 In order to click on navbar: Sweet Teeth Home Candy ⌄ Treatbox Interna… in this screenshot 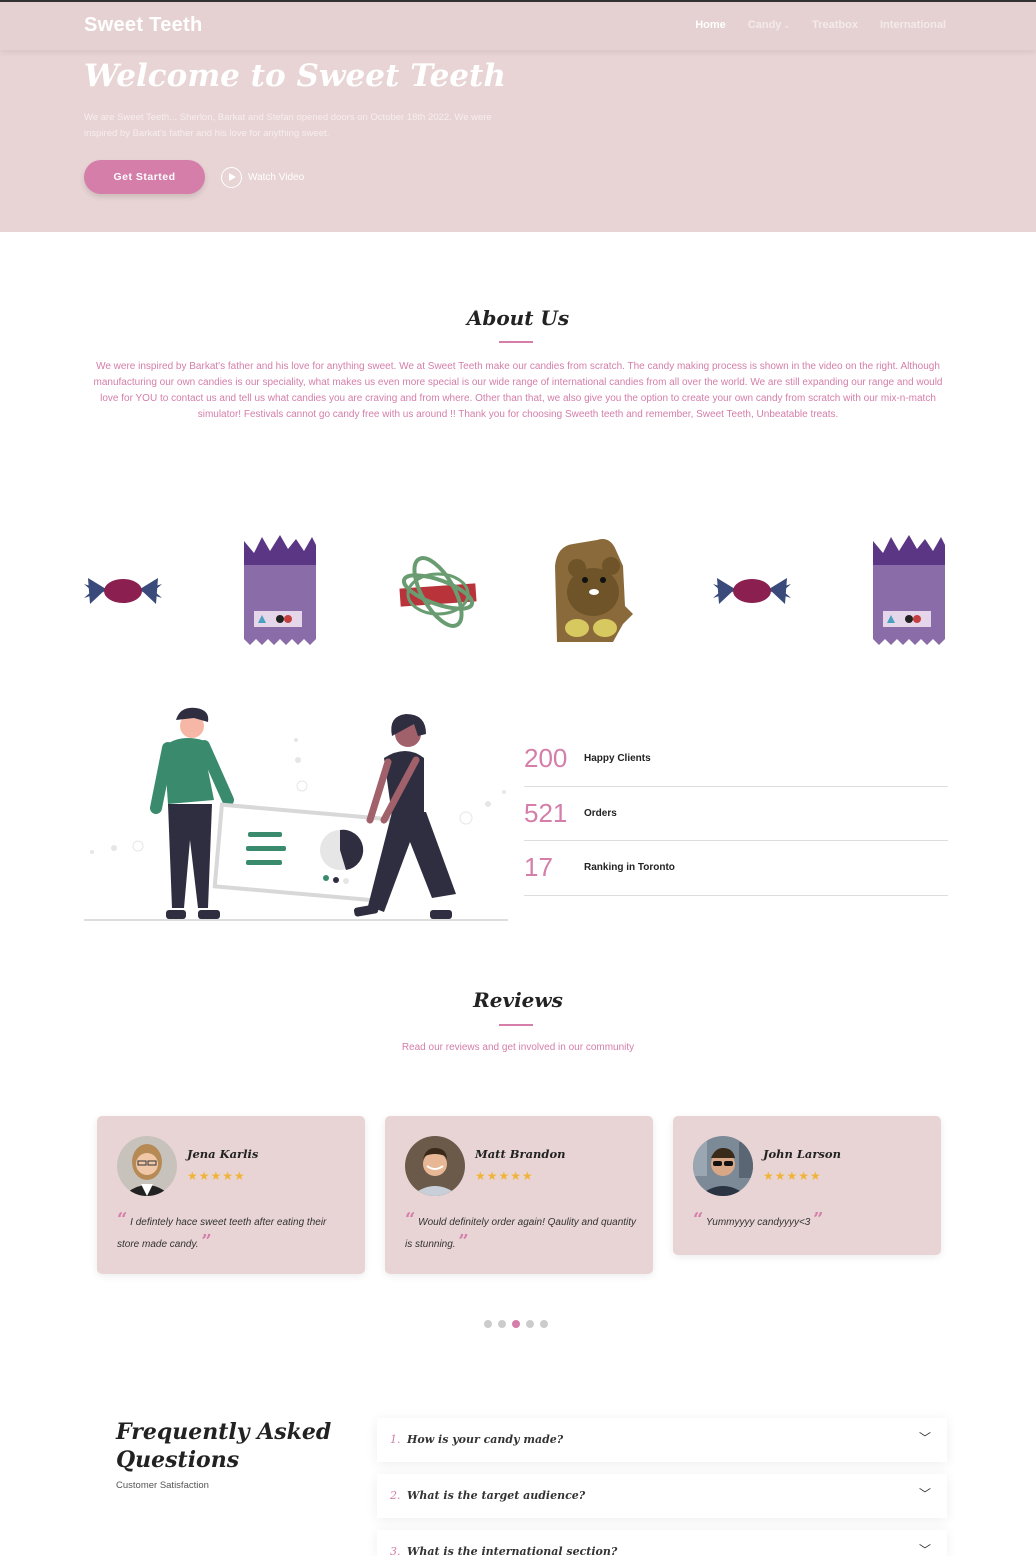, I will do `click(518, 26)`.